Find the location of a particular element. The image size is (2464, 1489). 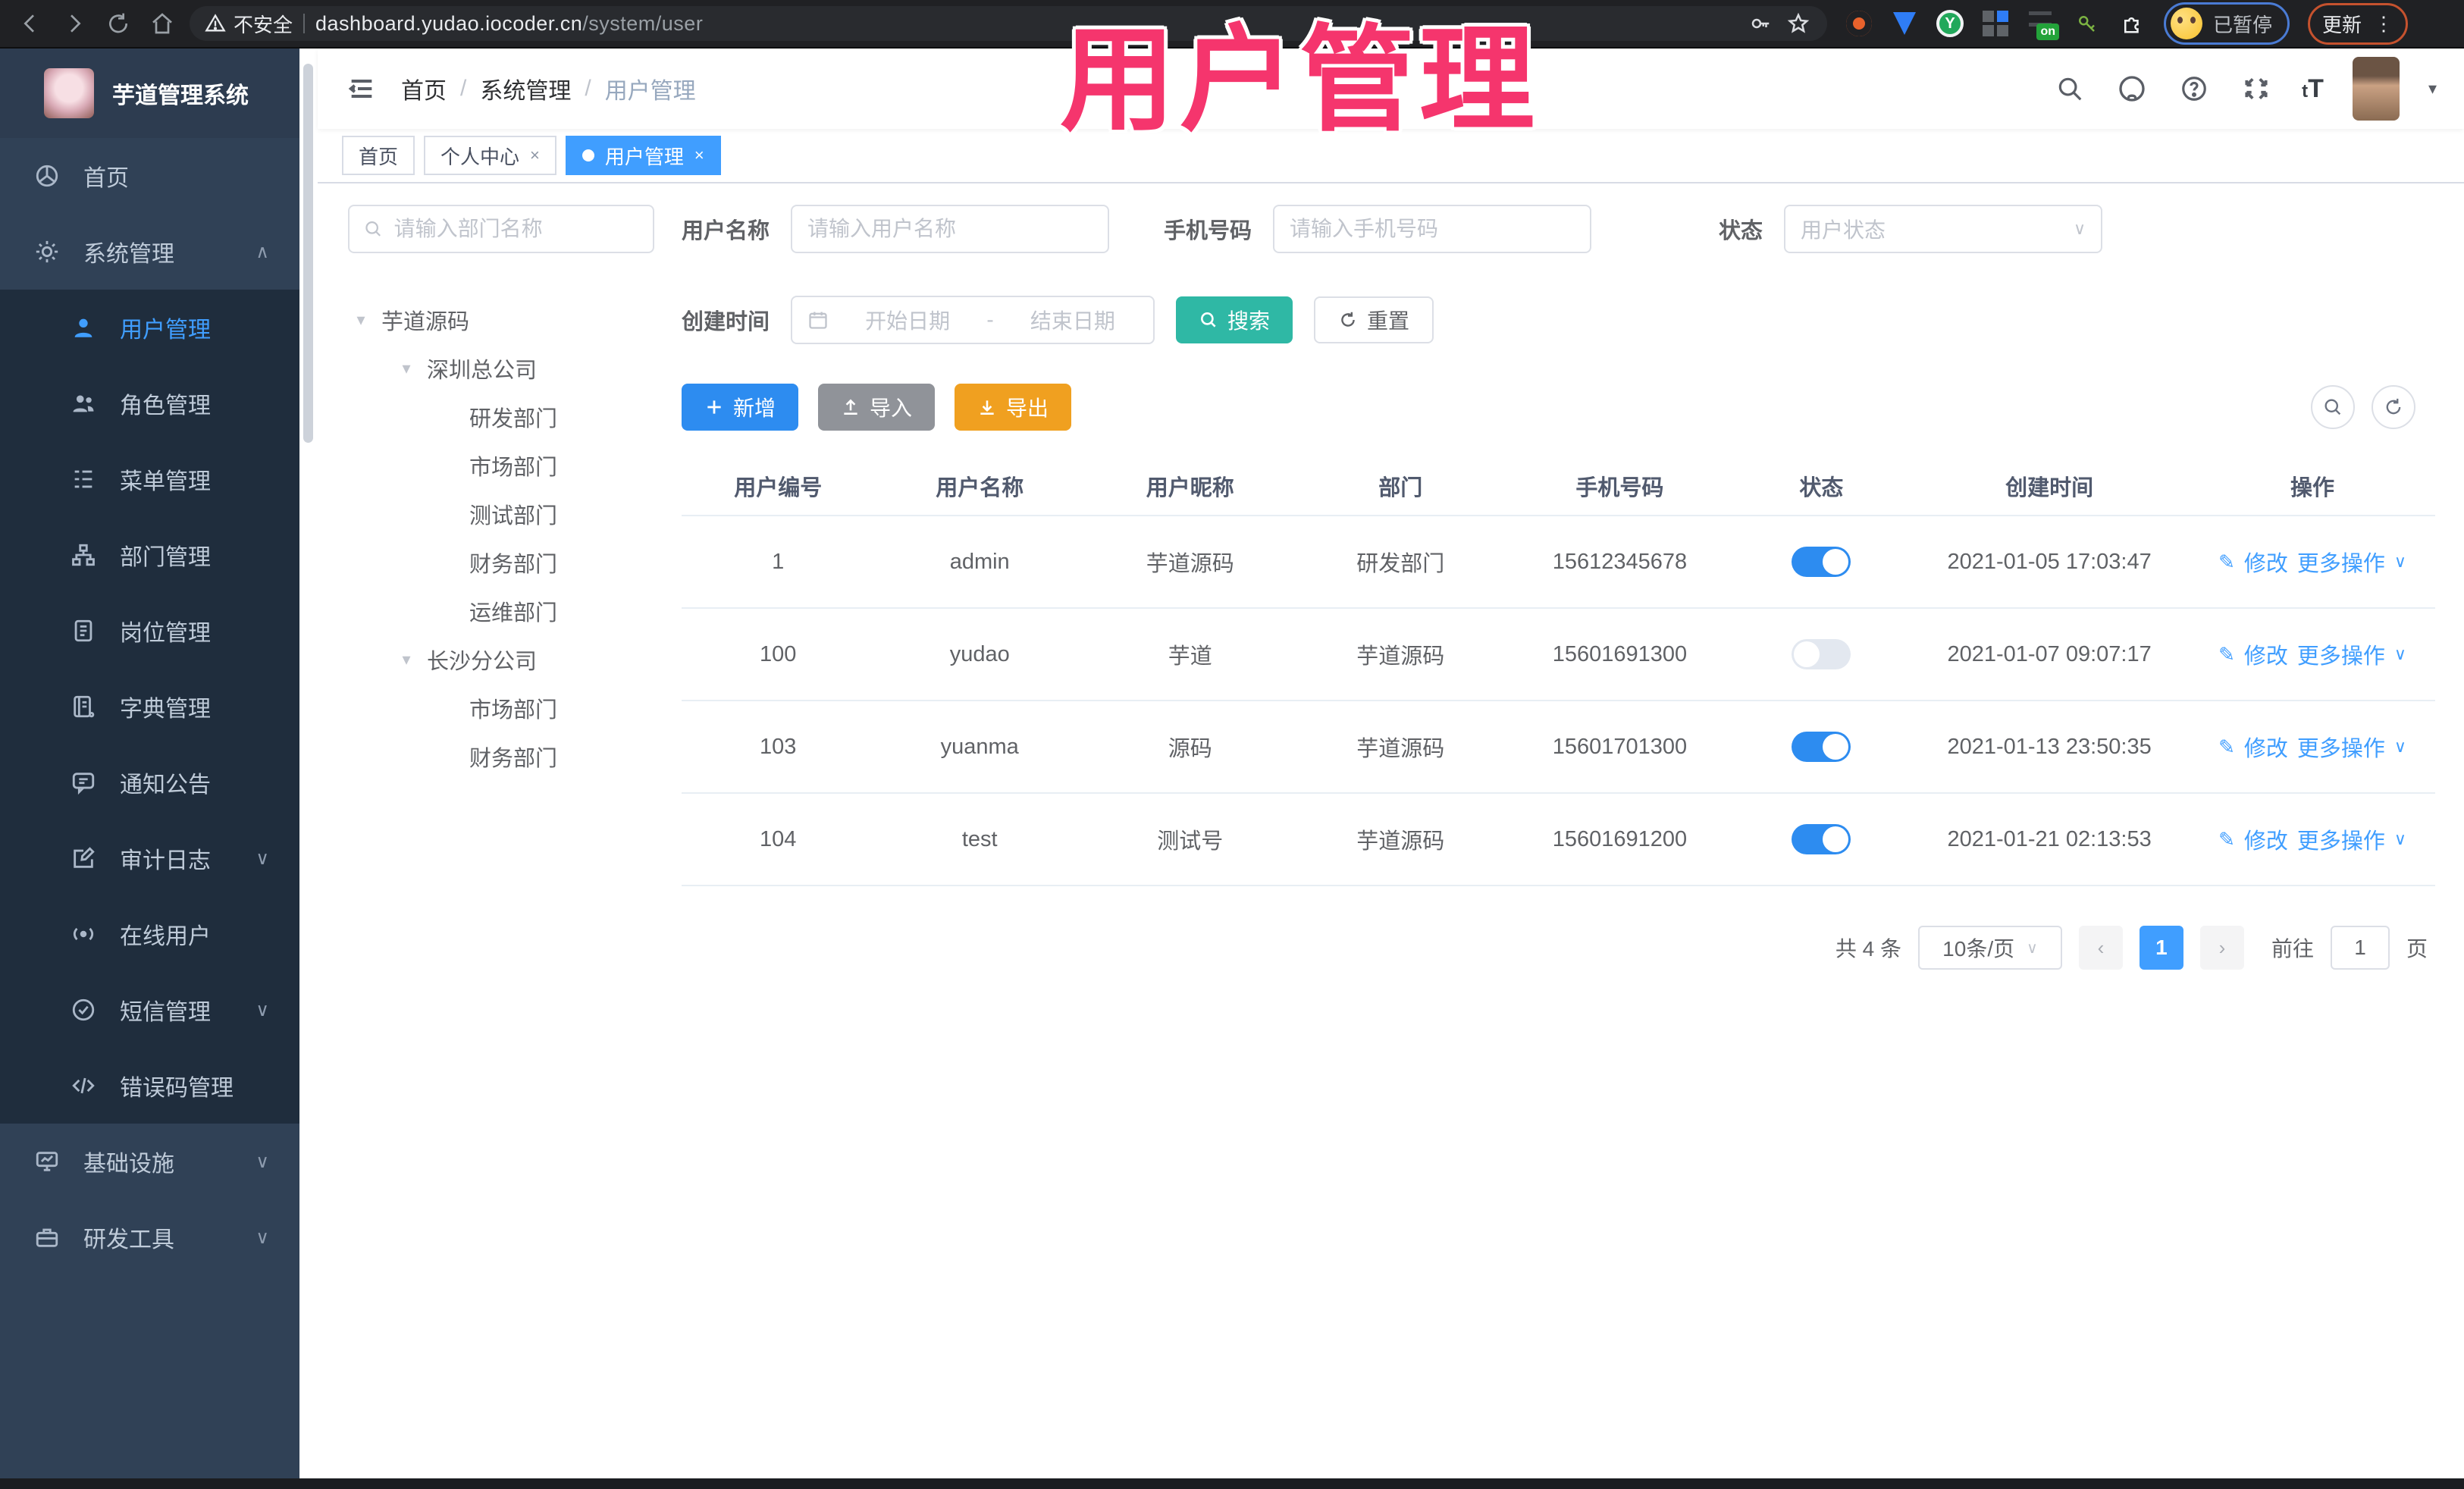

scrollbar-thumb is located at coordinates (308, 253).